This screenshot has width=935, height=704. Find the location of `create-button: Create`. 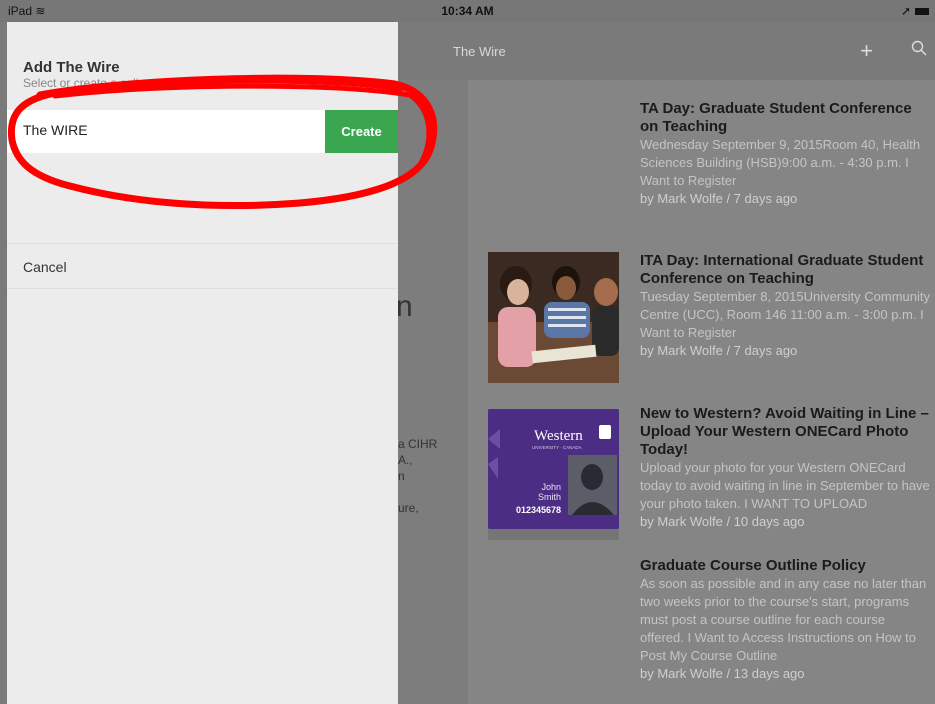

create-button: Create is located at coordinates (361, 131).